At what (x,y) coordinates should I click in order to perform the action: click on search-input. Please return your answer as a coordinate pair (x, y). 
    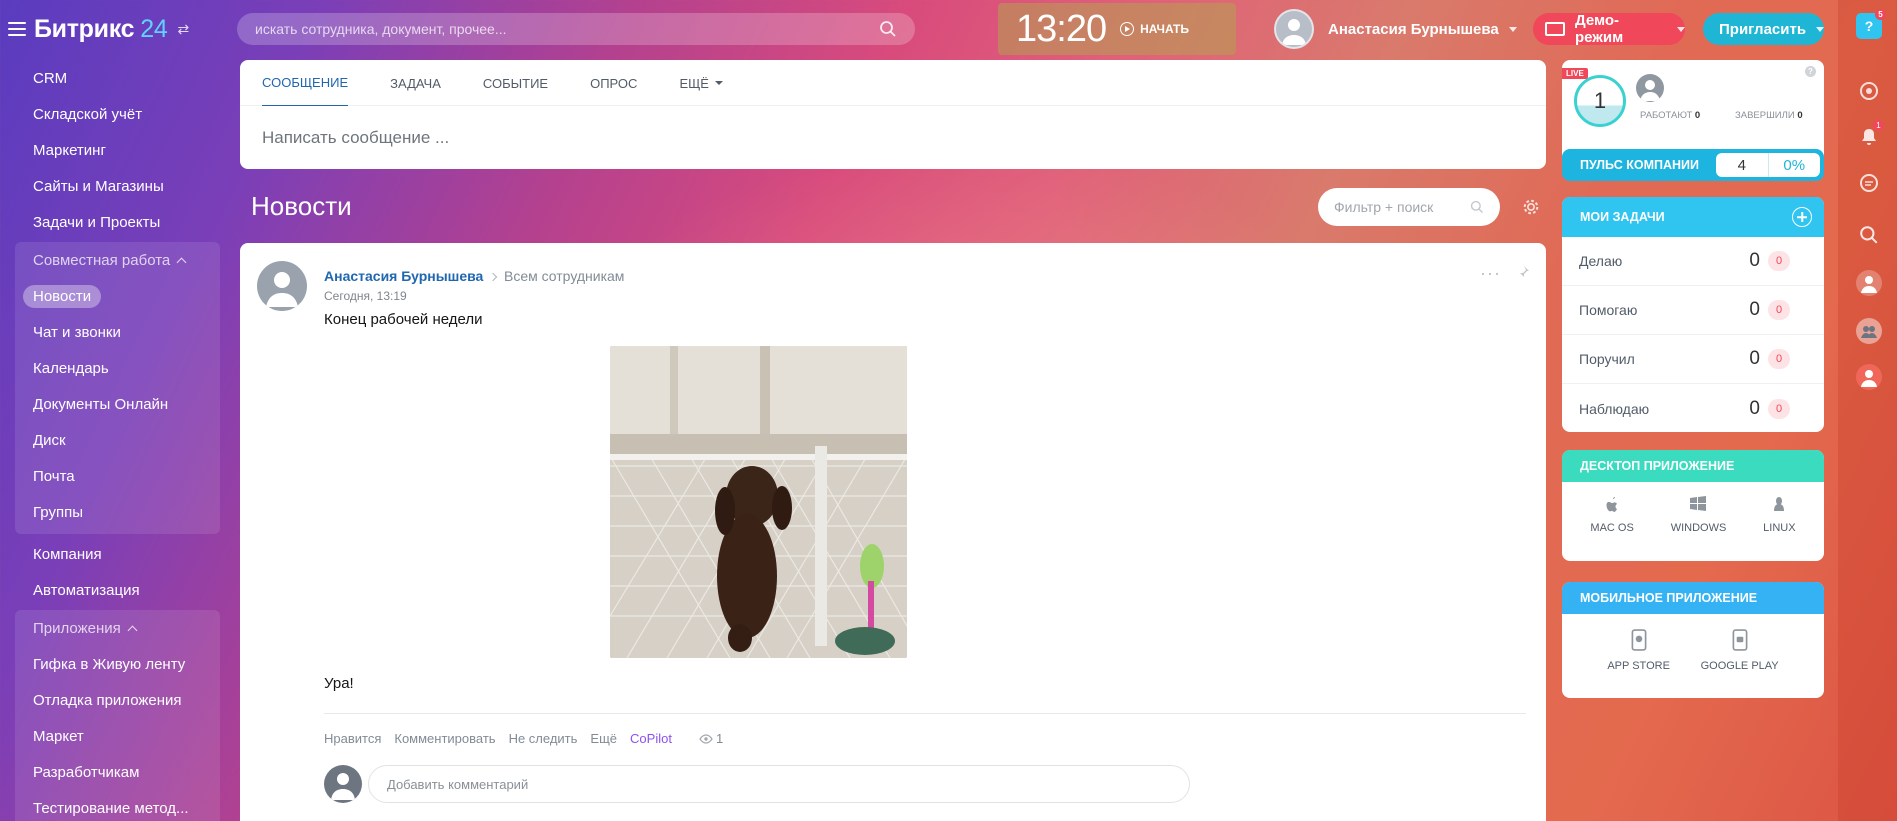
    Looking at the image, I should click on (567, 29).